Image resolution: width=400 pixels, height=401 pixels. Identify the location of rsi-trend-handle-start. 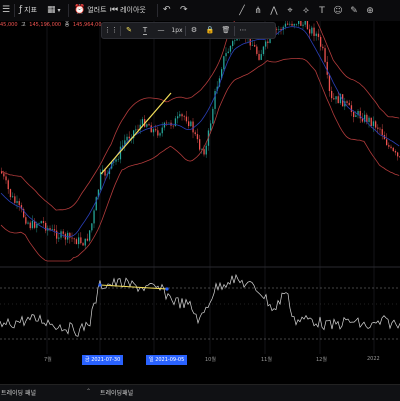
(100, 285).